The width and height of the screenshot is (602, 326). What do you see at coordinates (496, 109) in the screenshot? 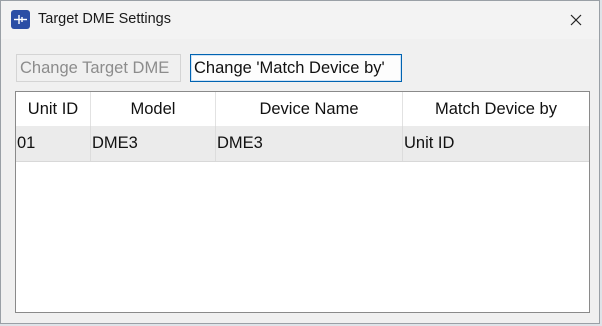
I see `column-header-match-device-by: Match Device by` at bounding box center [496, 109].